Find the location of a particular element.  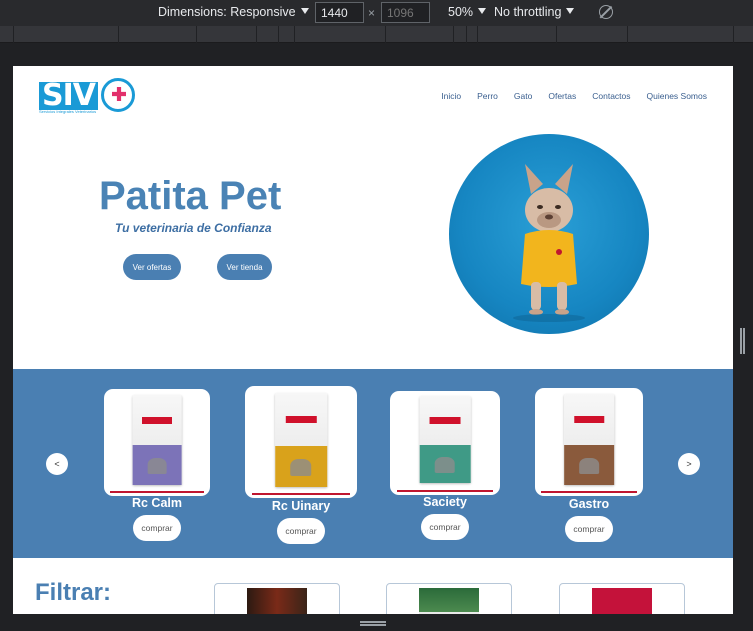

rotate-disabled-icon is located at coordinates (606, 12).